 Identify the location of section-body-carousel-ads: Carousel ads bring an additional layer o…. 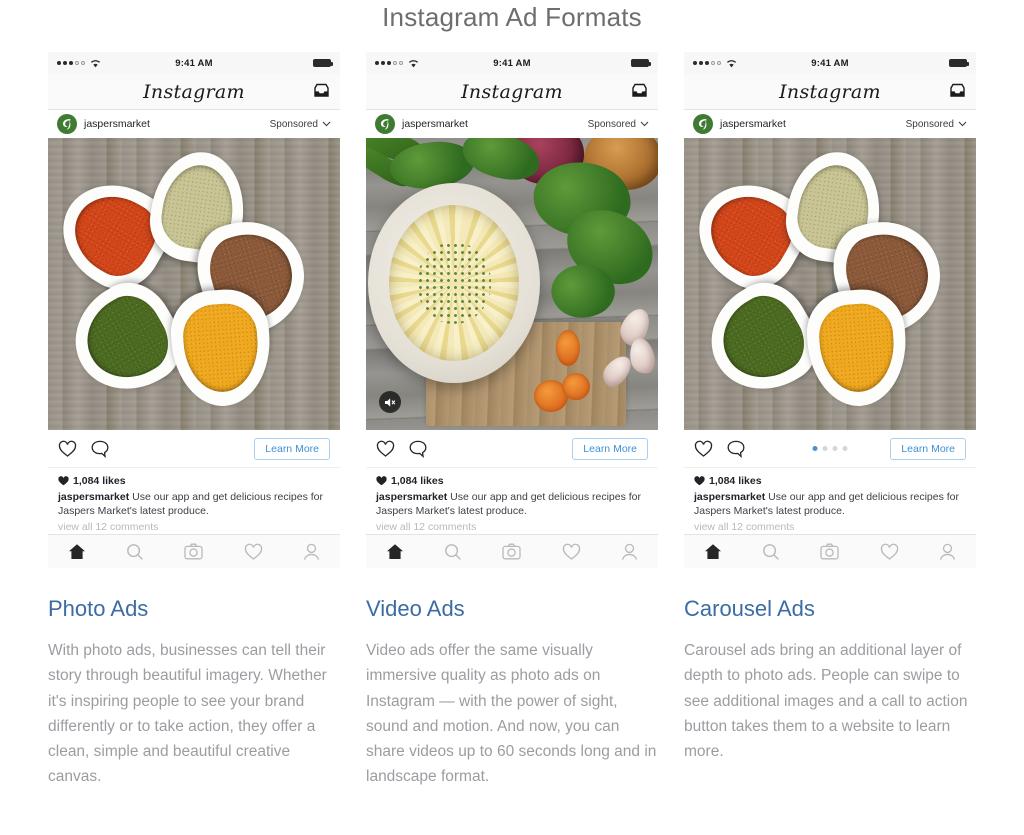
(826, 701).